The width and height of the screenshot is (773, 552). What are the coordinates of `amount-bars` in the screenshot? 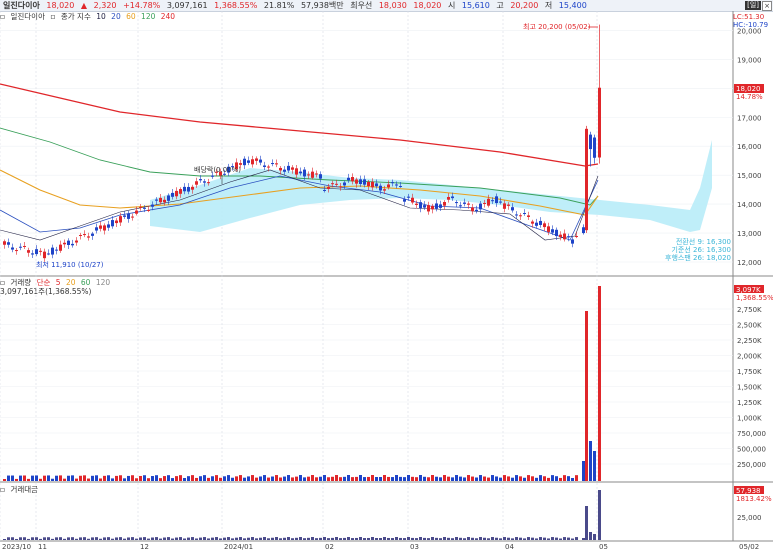 It's located at (302, 515).